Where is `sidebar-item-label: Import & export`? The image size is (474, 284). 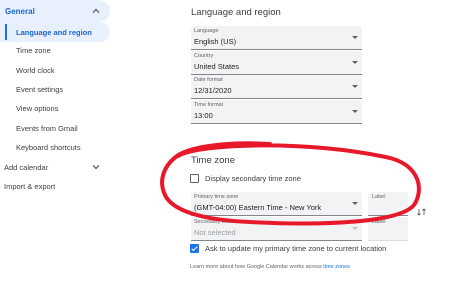 sidebar-item-label: Import & export is located at coordinates (30, 186).